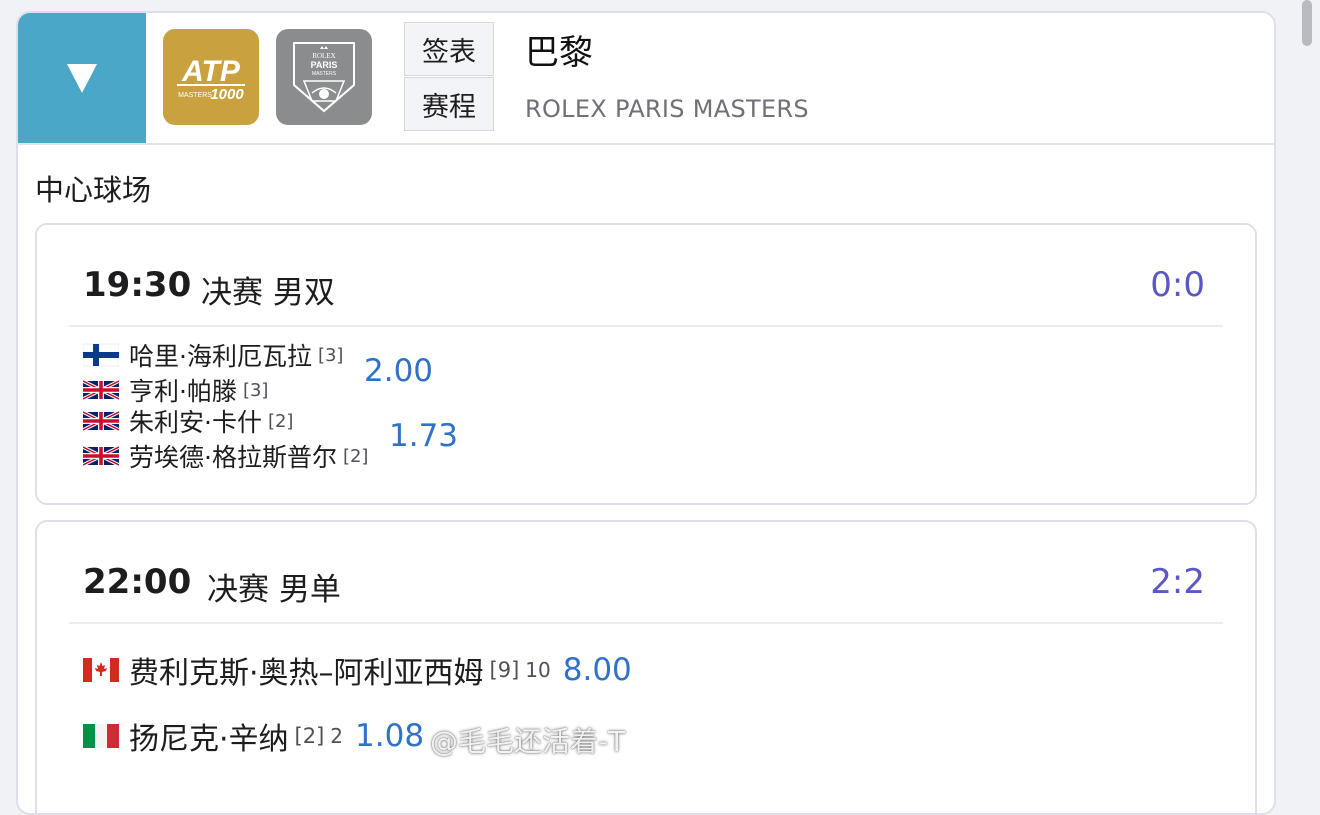 This screenshot has height=815, width=1320. I want to click on player-row: 费利克斯·奥热–阿利亚西姆 [9] 10 8.00, so click(357, 670).